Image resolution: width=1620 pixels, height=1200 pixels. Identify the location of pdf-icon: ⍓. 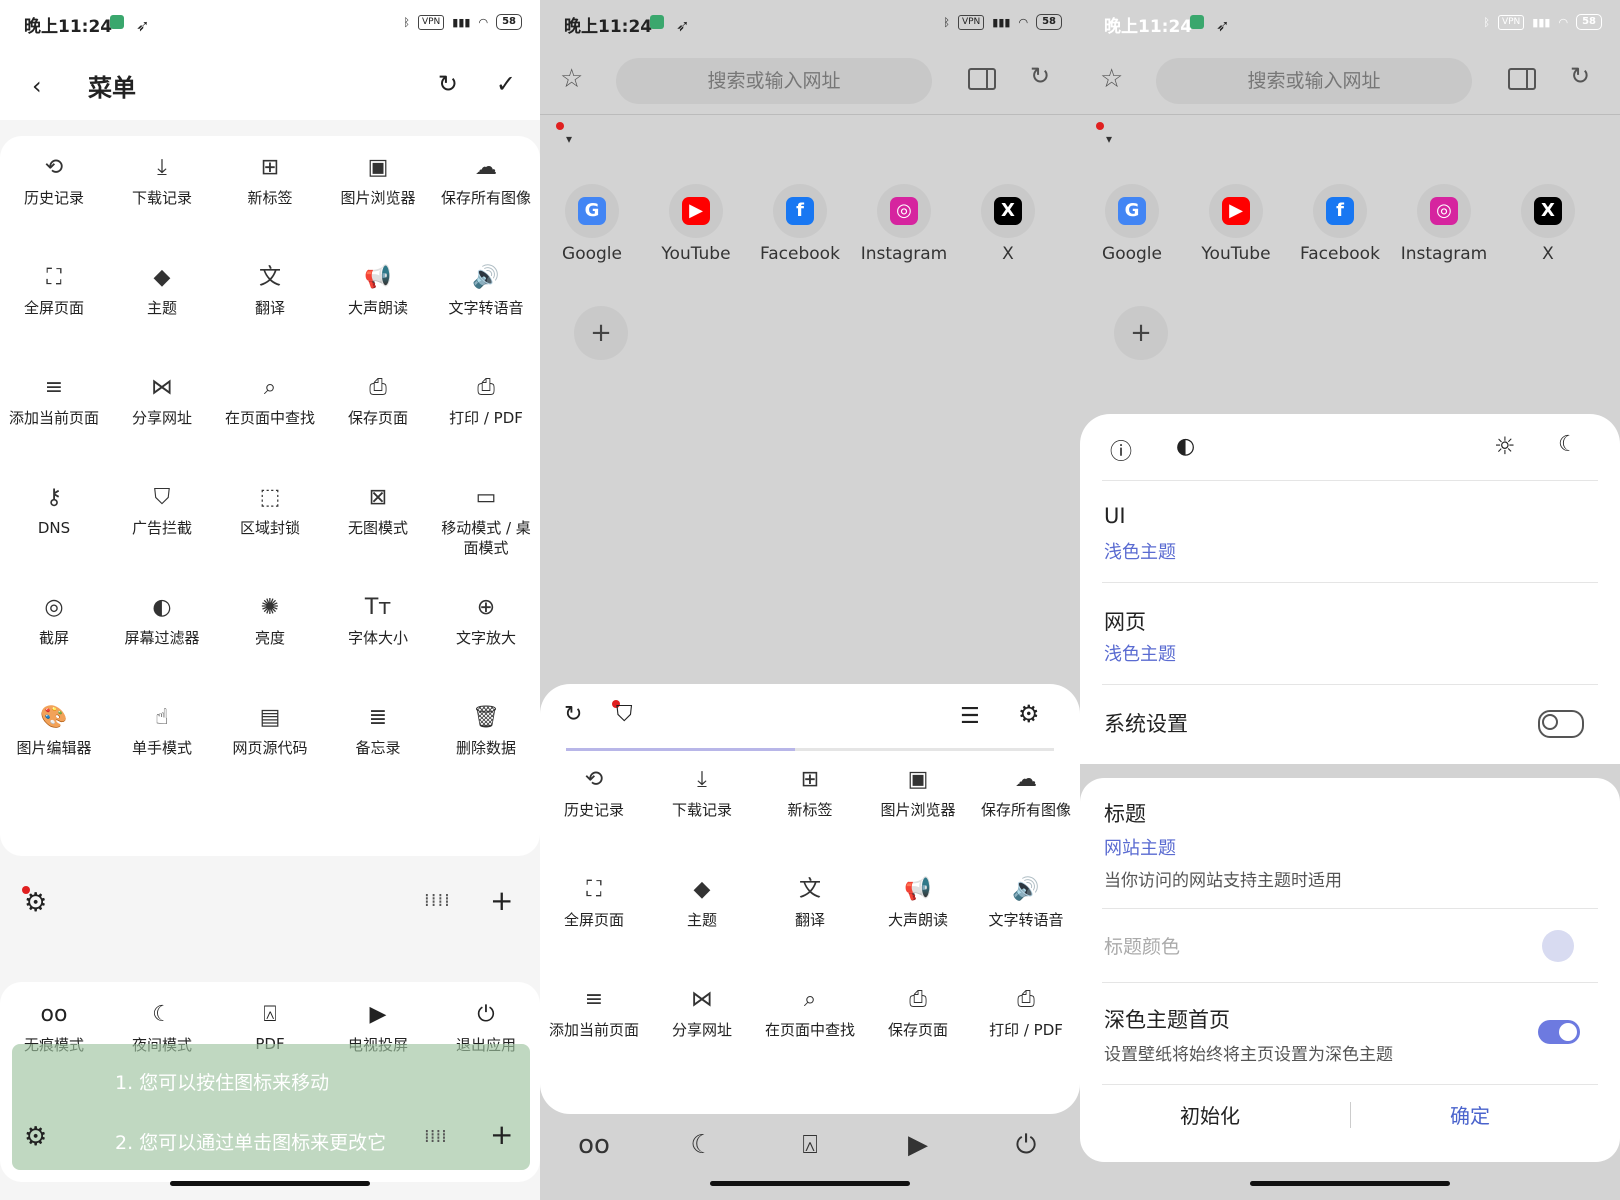
(810, 1145).